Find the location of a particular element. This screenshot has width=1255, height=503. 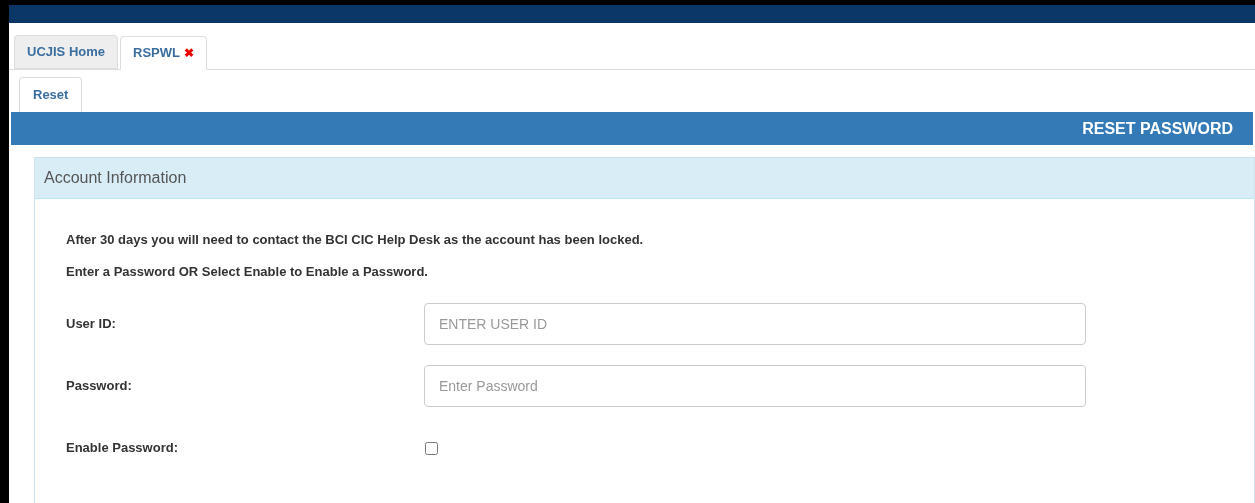

close-icon: ✖ is located at coordinates (189, 53).